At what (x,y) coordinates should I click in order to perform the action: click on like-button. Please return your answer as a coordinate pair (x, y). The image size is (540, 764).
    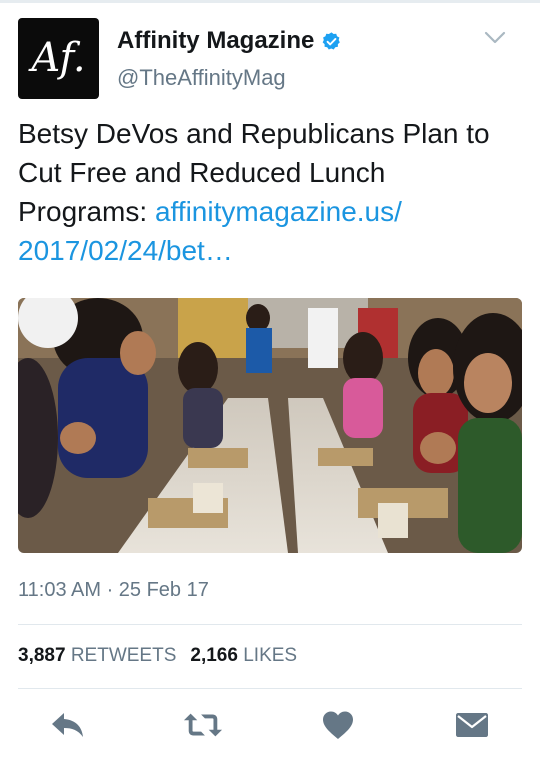
    Looking at the image, I should click on (338, 725).